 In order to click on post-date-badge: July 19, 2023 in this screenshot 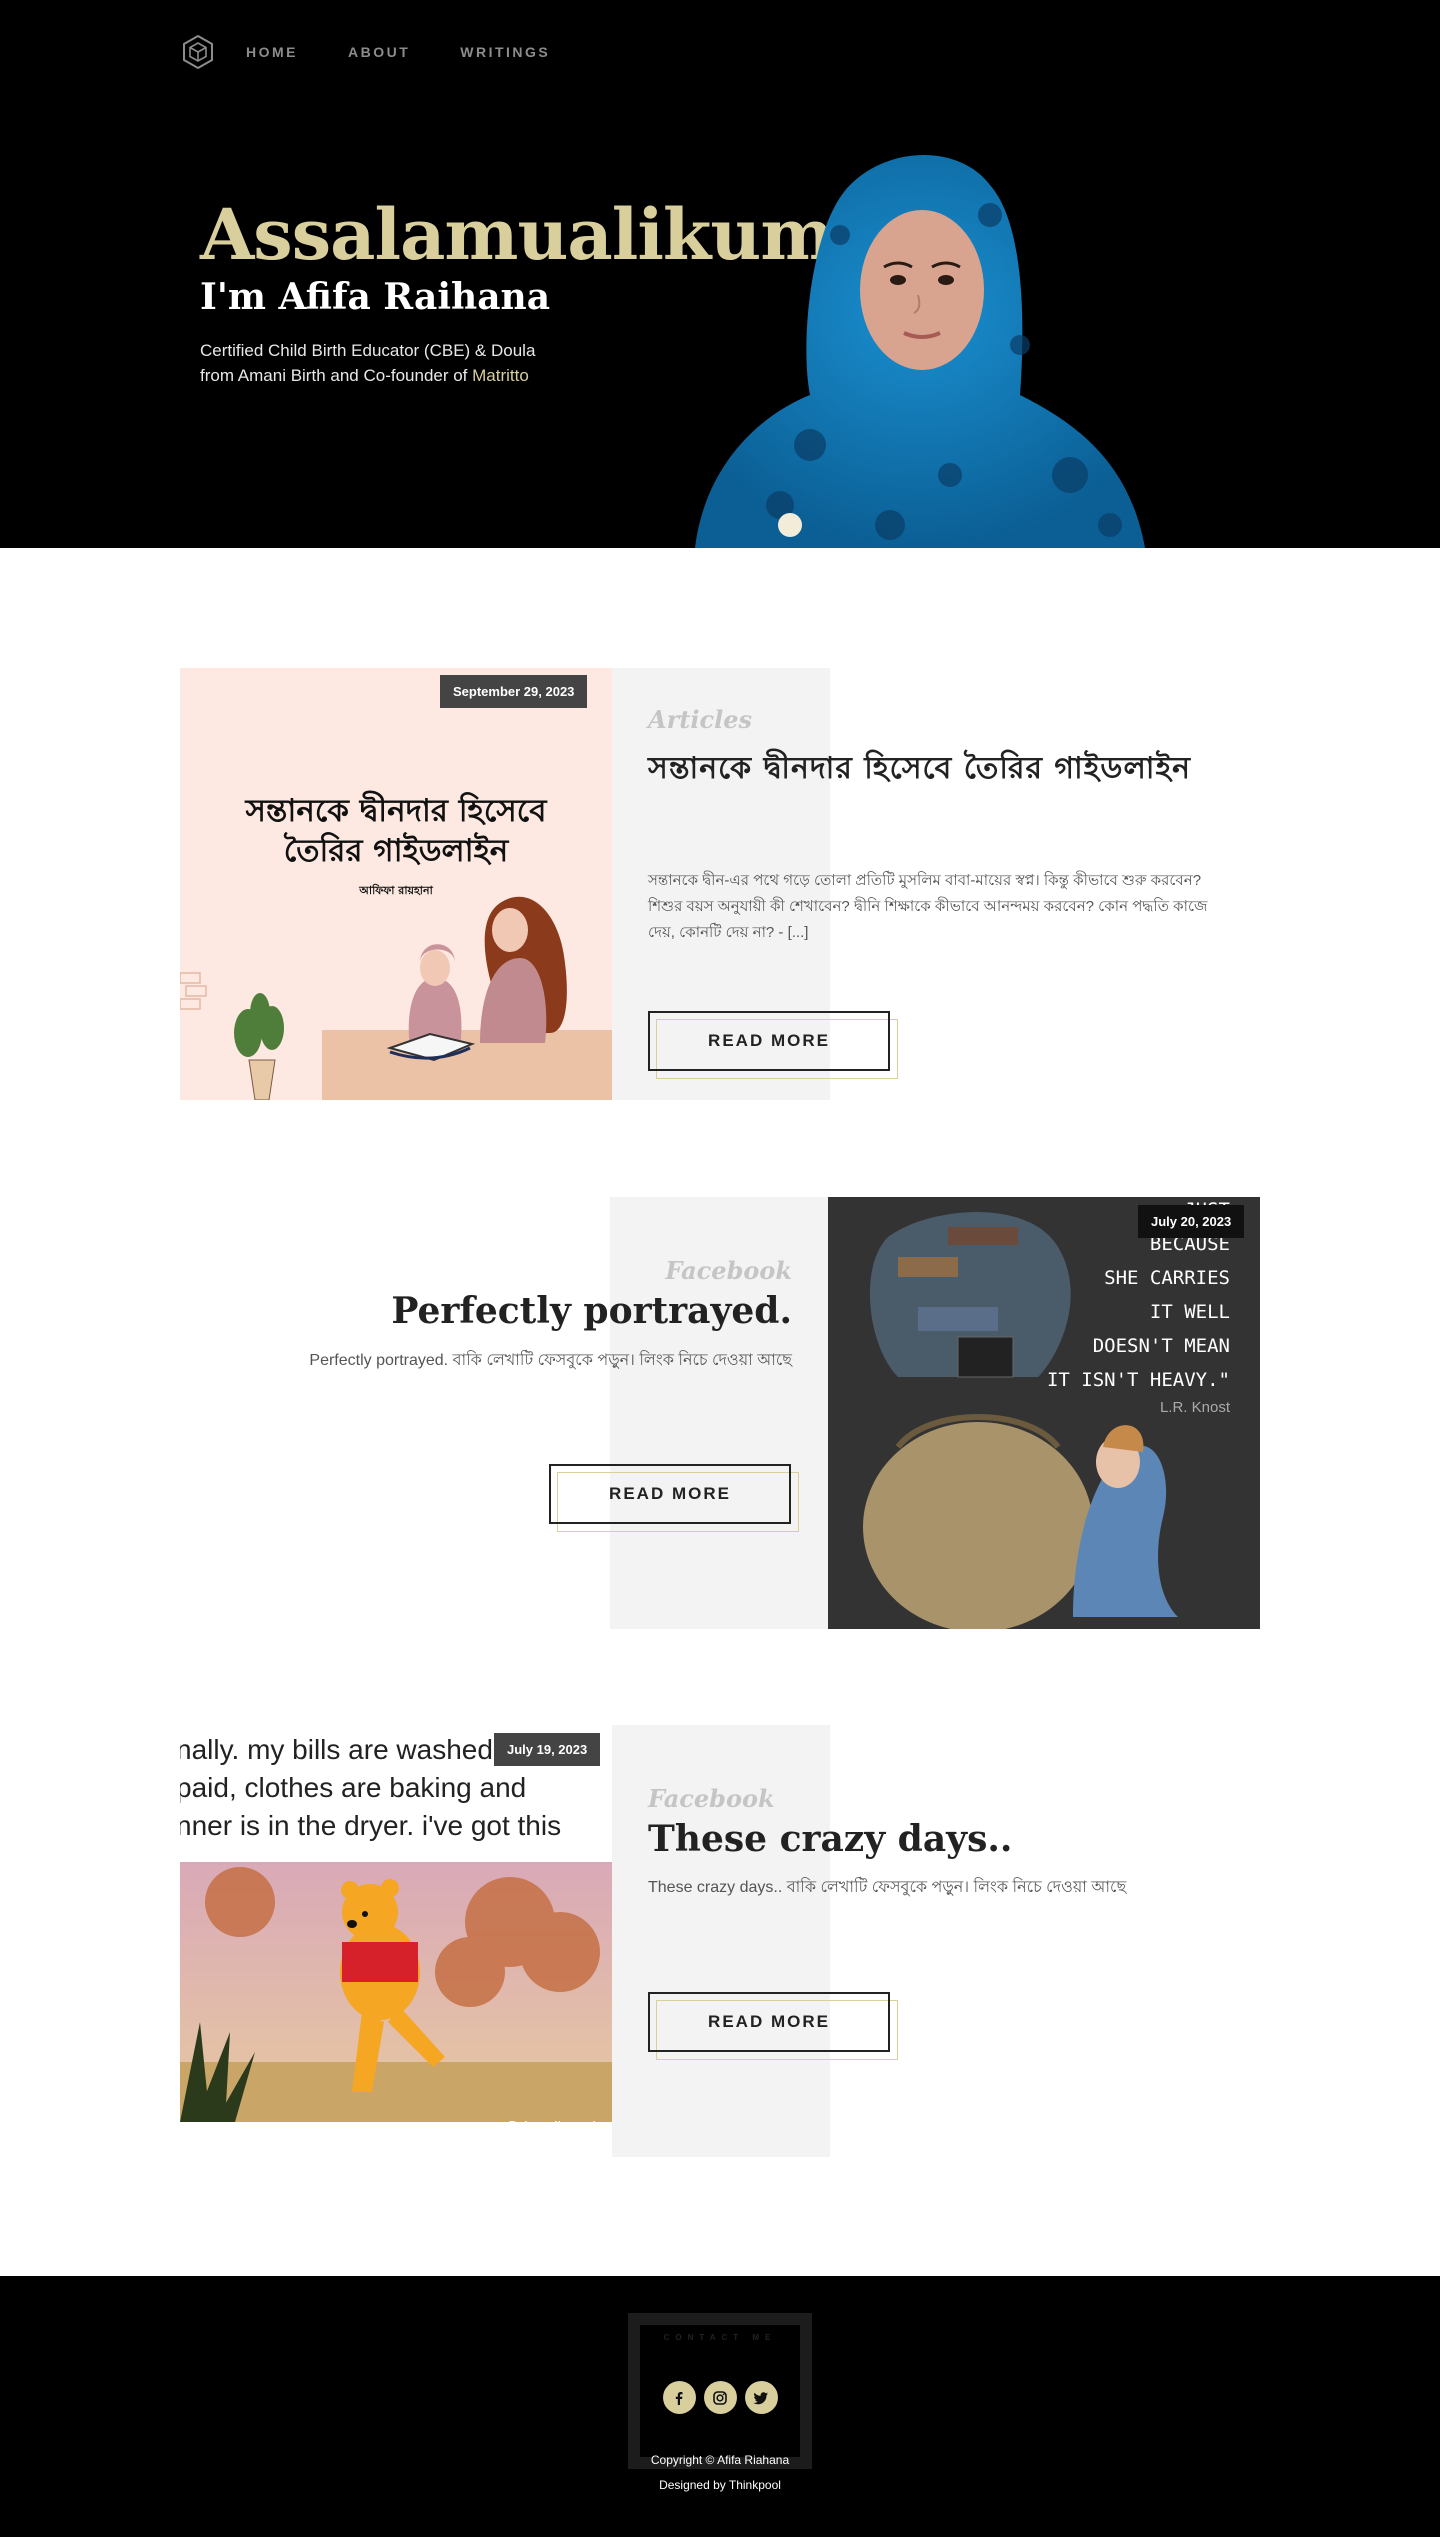, I will do `click(547, 1749)`.